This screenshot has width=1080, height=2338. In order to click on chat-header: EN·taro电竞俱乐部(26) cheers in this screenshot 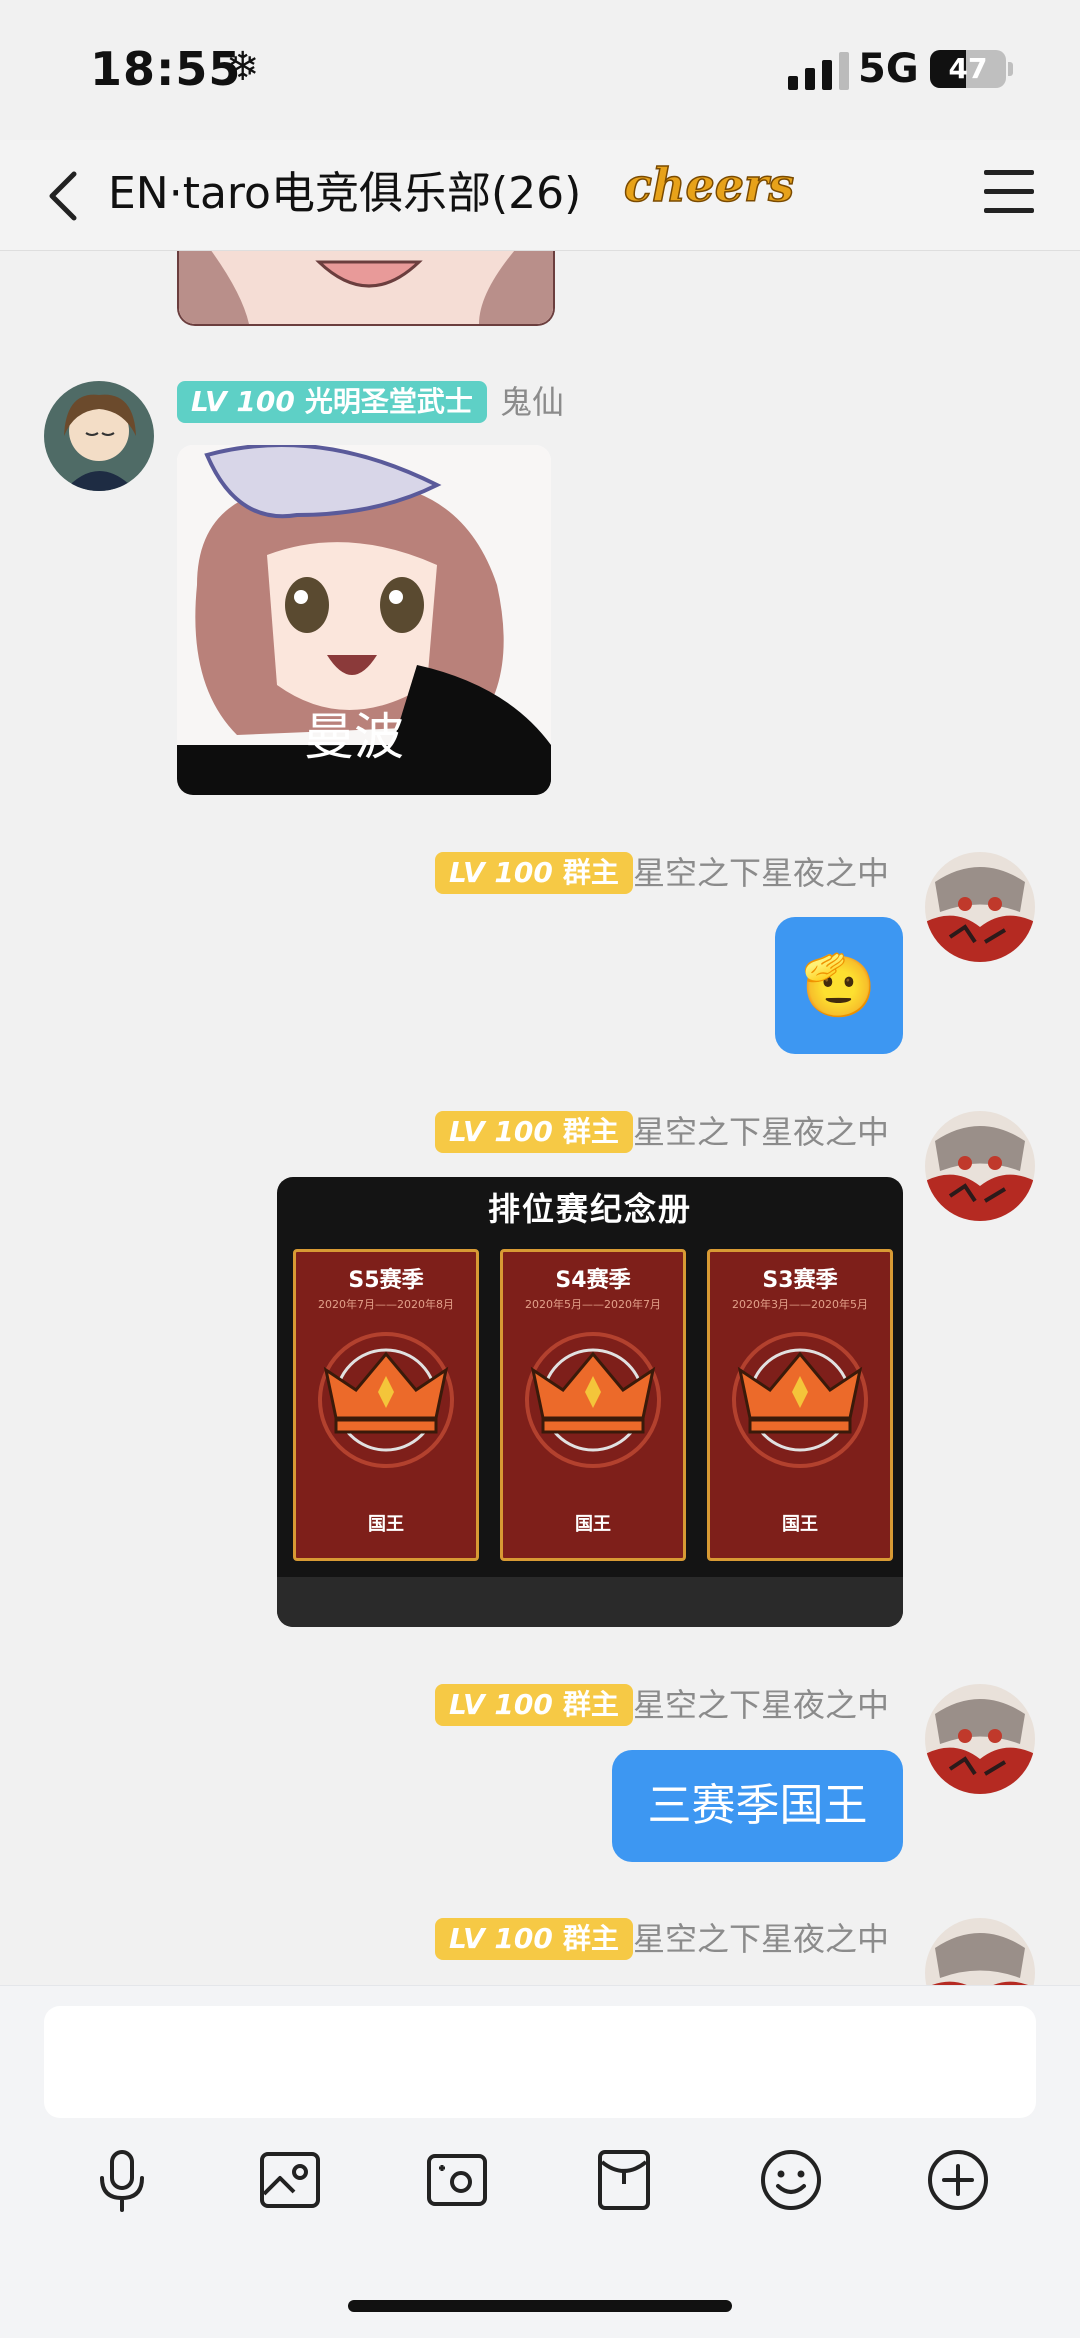, I will do `click(540, 195)`.